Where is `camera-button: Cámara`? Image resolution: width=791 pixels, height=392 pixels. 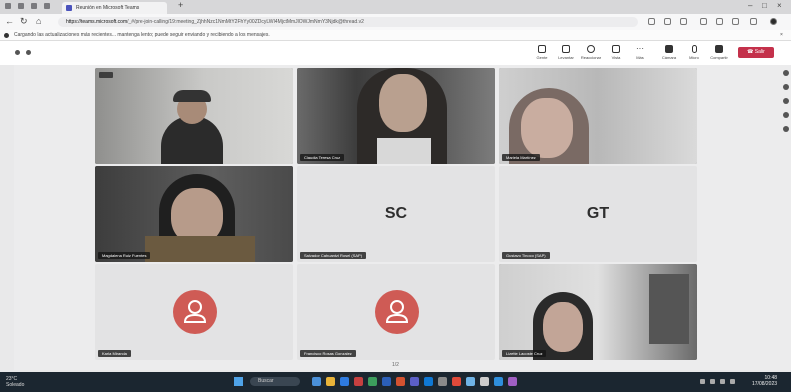
camera-button: Cámara is located at coordinates (669, 52).